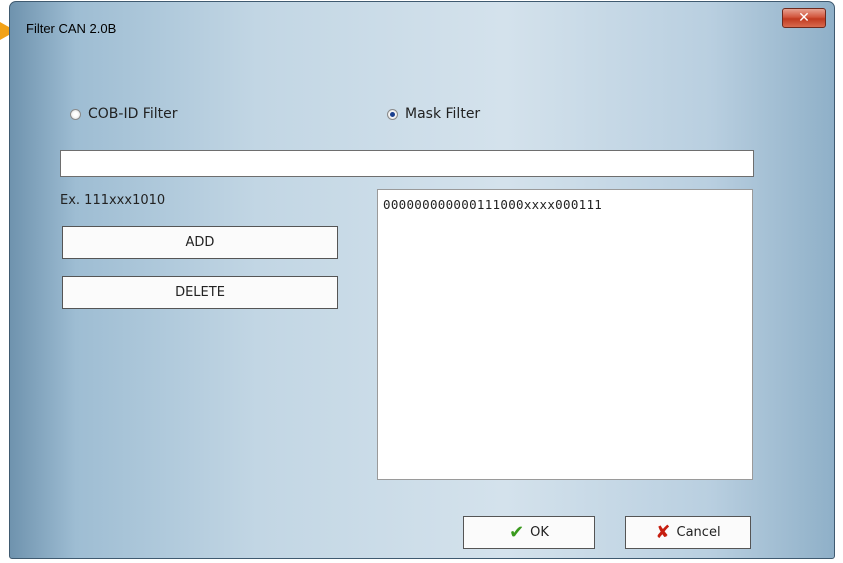 This screenshot has height=563, width=843. I want to click on add-button: ADD, so click(200, 242).